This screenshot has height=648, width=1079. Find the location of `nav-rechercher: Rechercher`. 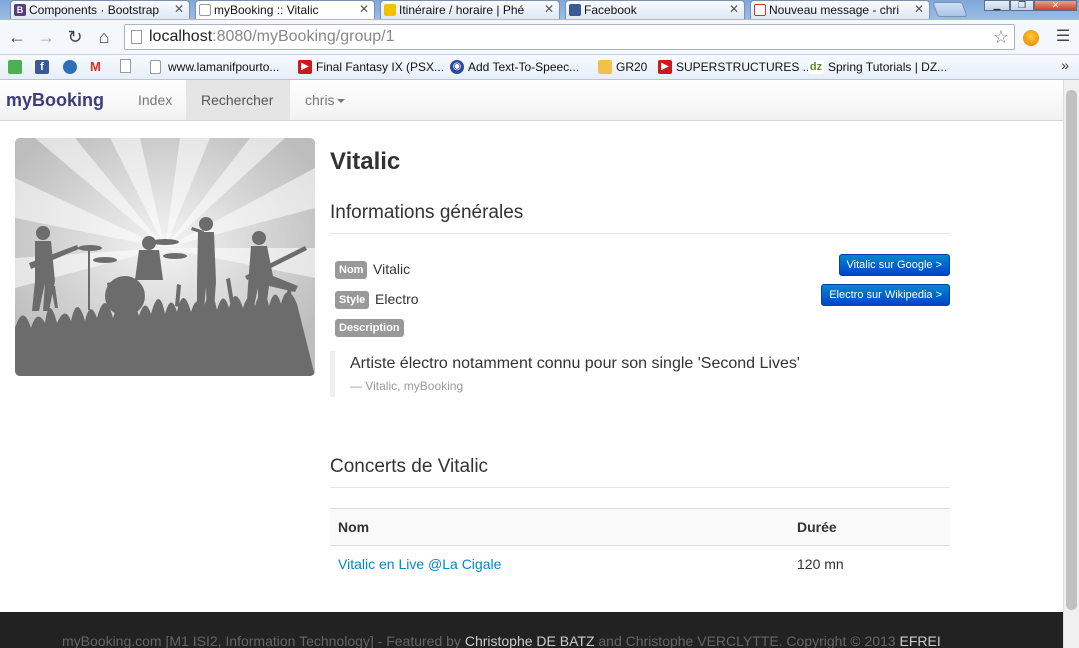

nav-rechercher: Rechercher is located at coordinates (238, 100).